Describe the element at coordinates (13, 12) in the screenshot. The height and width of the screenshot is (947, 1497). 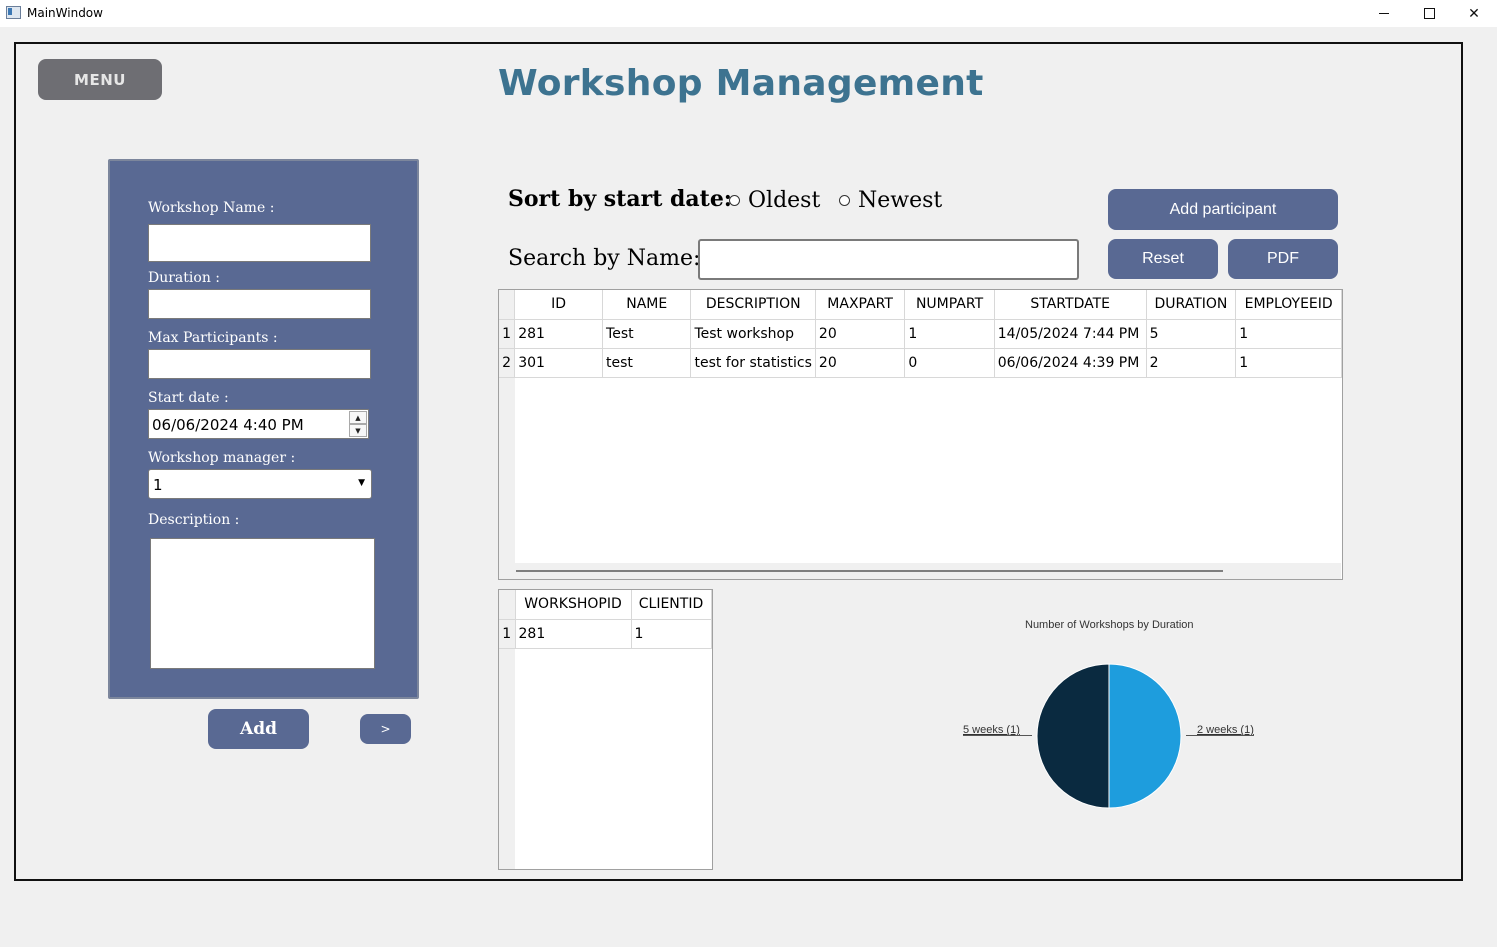
I see `app-icon` at that location.